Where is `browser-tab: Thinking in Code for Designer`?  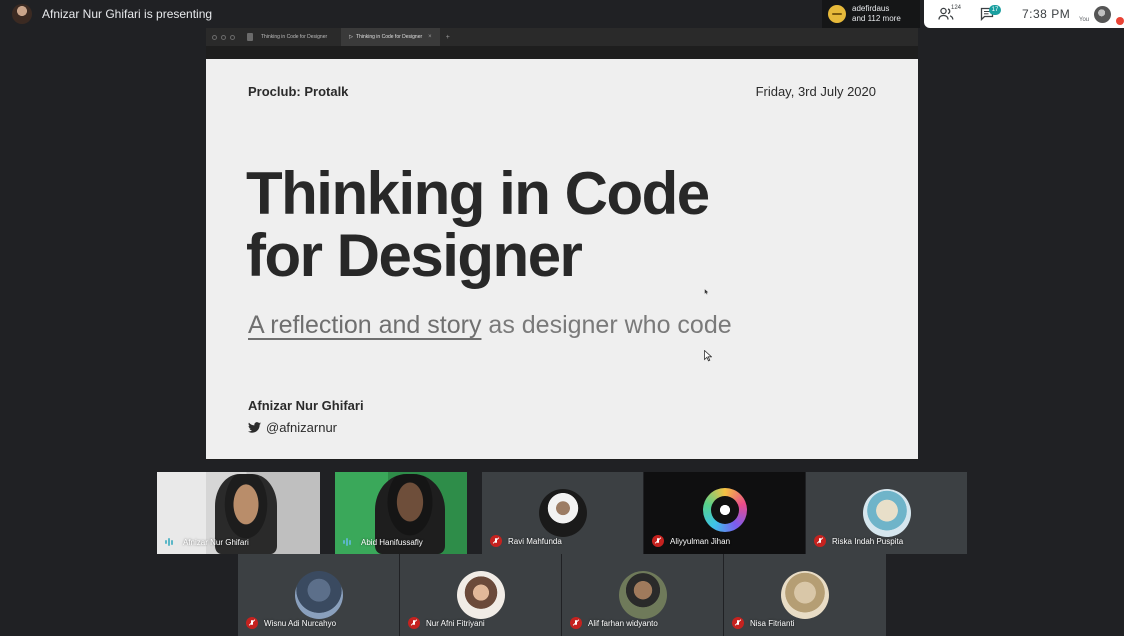 browser-tab: Thinking in Code for Designer is located at coordinates (294, 37).